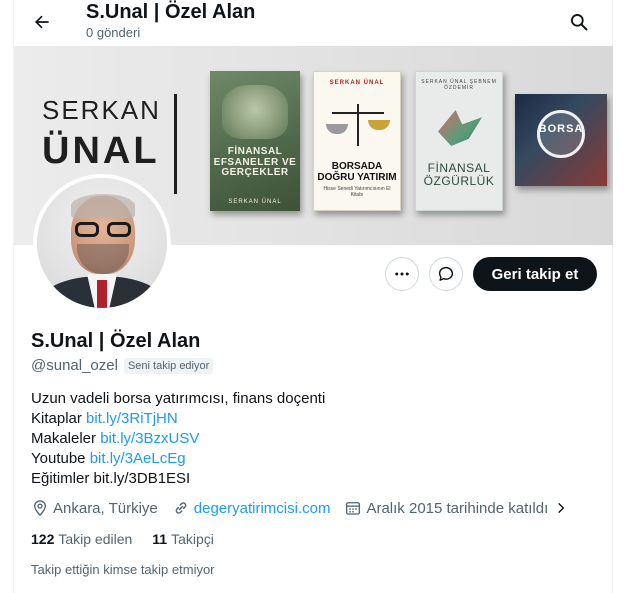 The height and width of the screenshot is (593, 629). I want to click on follows-you-badge: Seni takip ediyor, so click(168, 365).